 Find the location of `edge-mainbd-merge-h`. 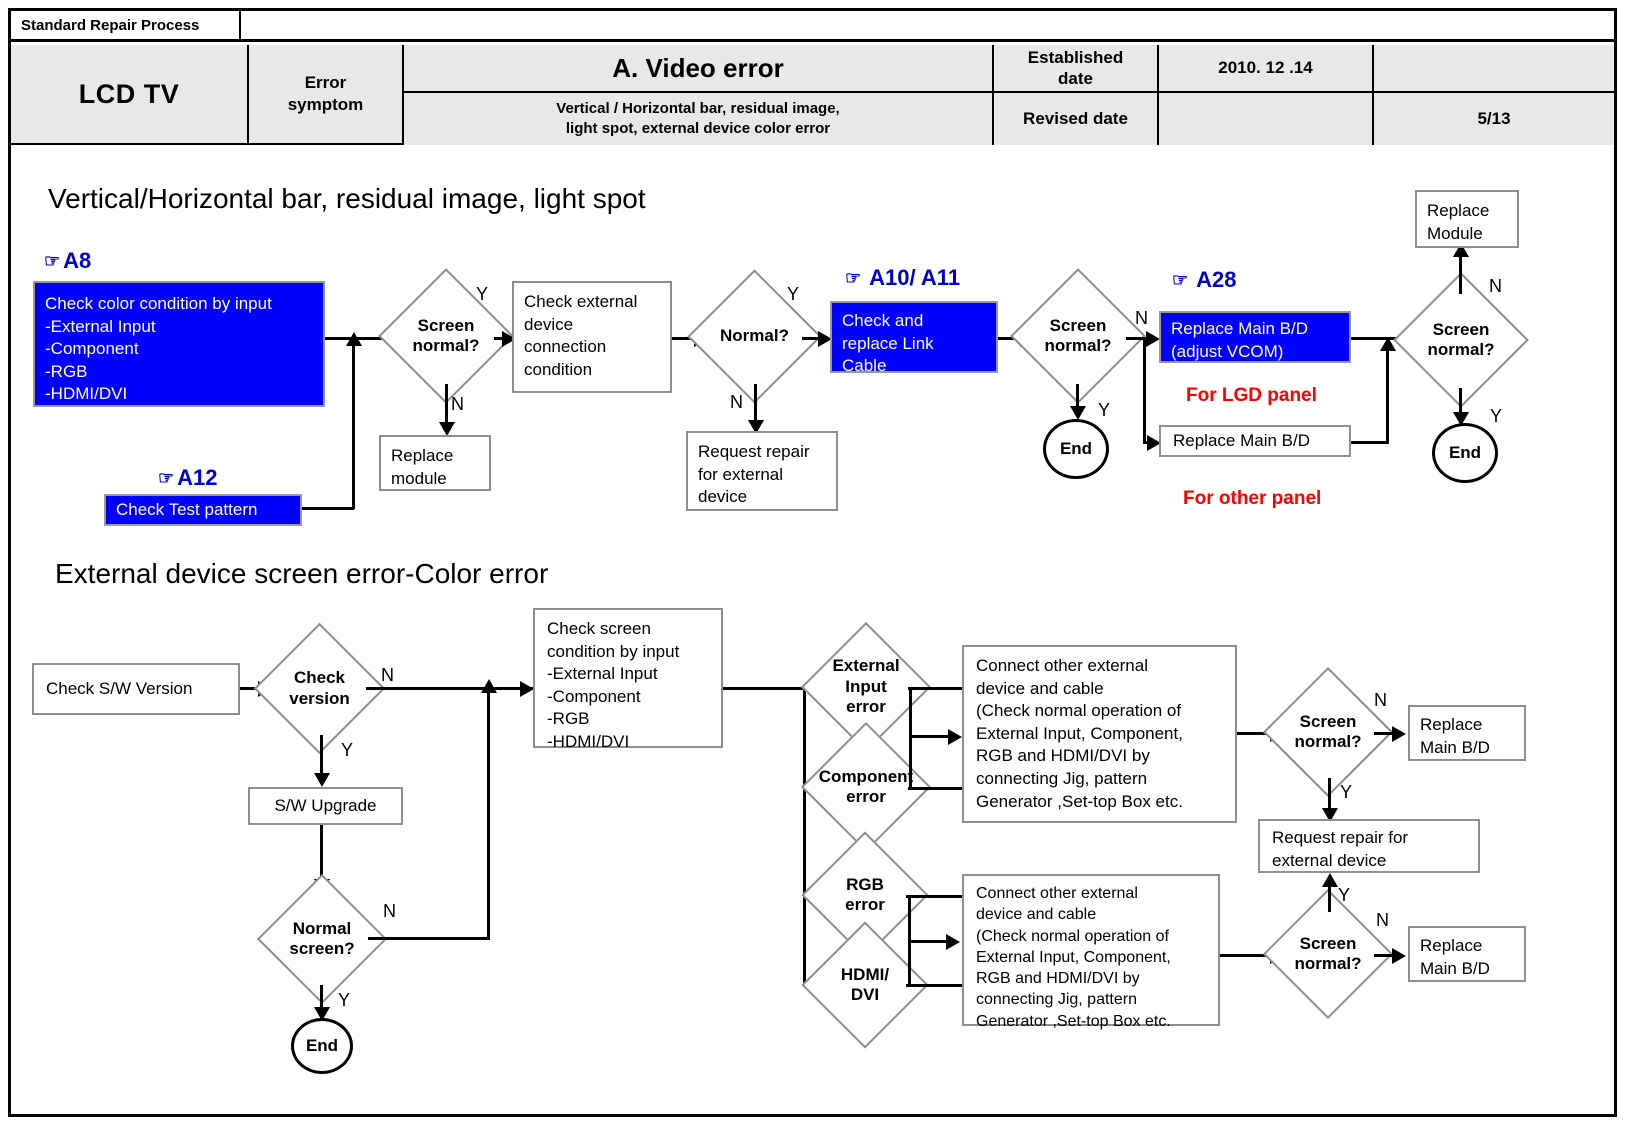

edge-mainbd-merge-h is located at coordinates (1370, 442).